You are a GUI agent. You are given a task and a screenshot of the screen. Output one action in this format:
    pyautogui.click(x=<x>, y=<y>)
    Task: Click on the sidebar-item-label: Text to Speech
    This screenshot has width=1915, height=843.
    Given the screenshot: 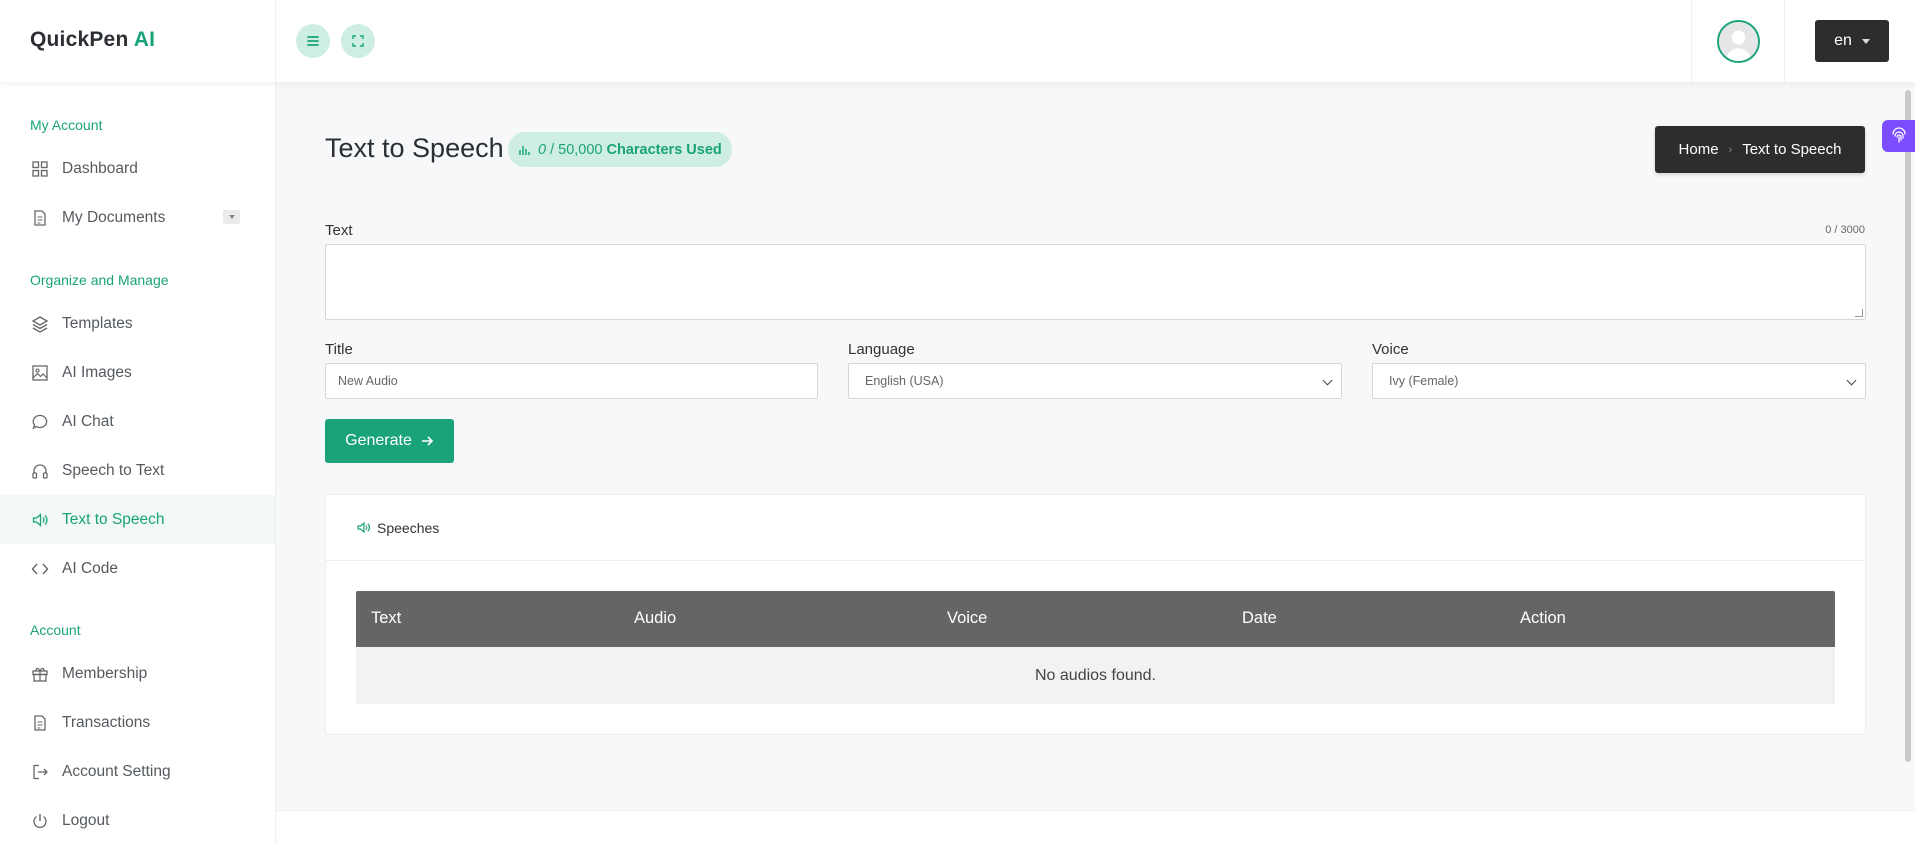 What is the action you would take?
    pyautogui.click(x=113, y=519)
    